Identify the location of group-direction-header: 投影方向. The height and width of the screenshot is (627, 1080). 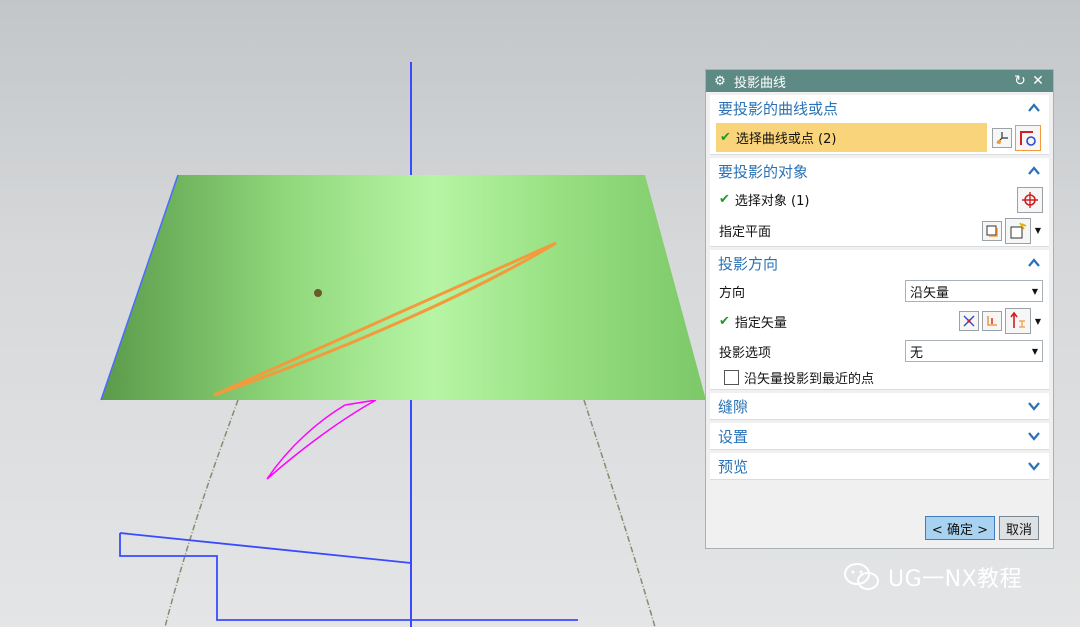
(879, 263).